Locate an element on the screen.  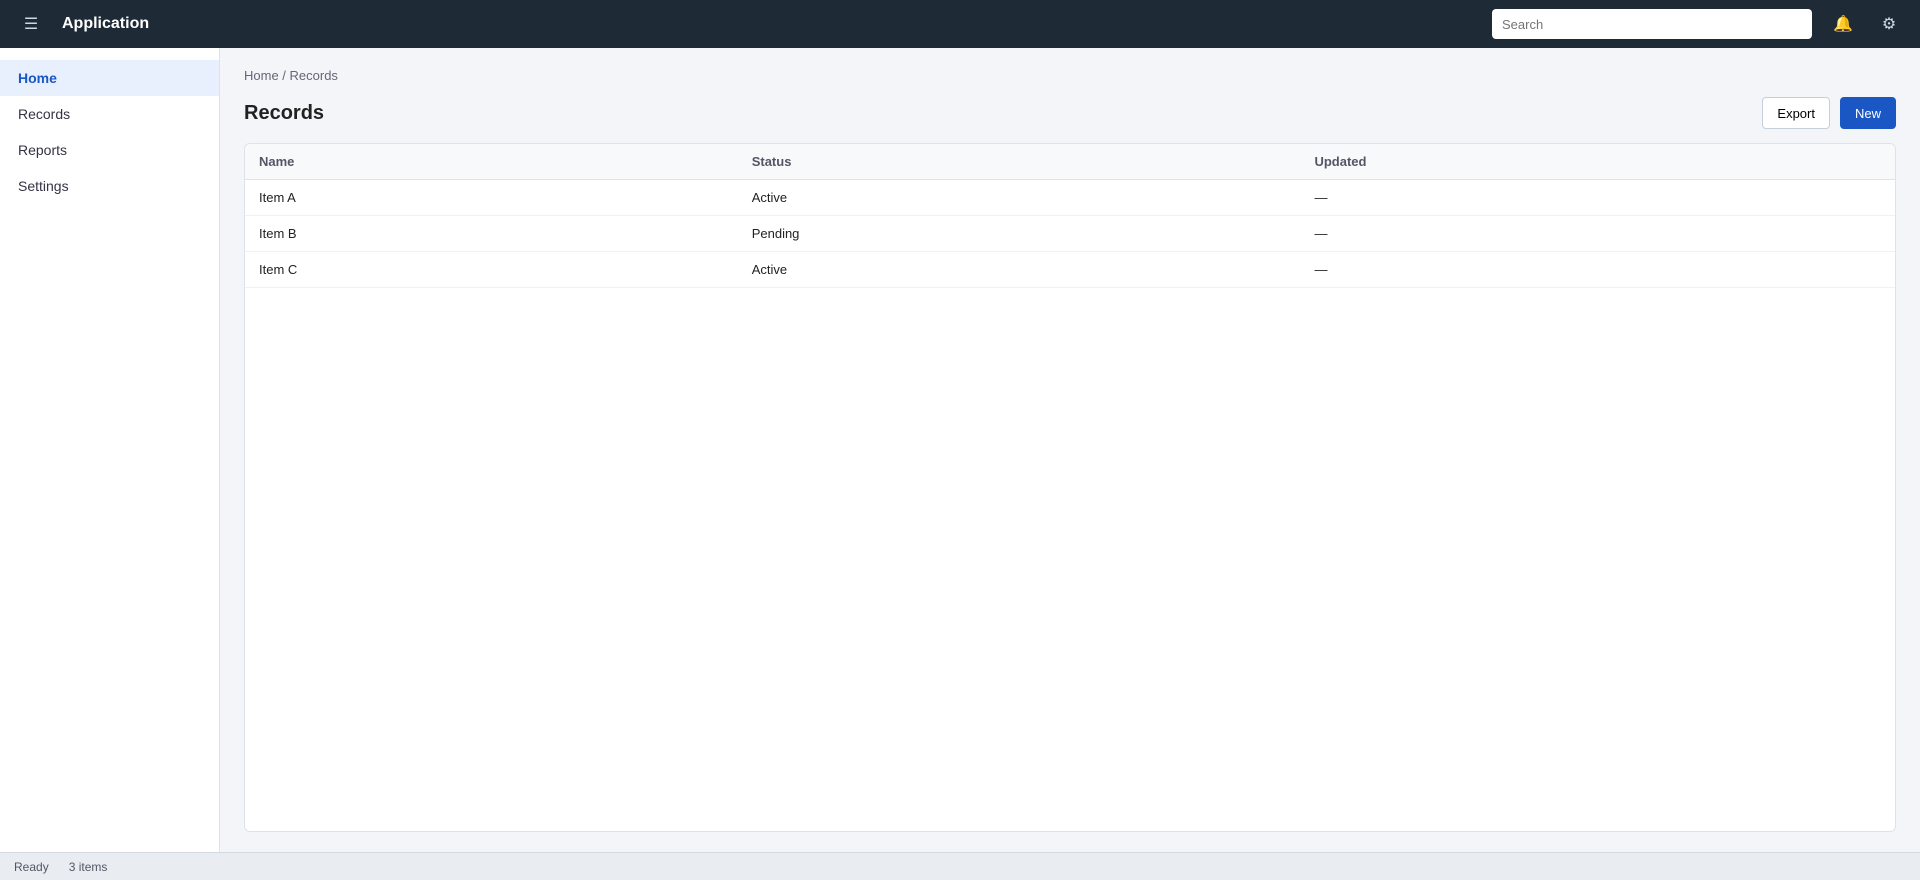
column-header: Updated is located at coordinates (1597, 162).